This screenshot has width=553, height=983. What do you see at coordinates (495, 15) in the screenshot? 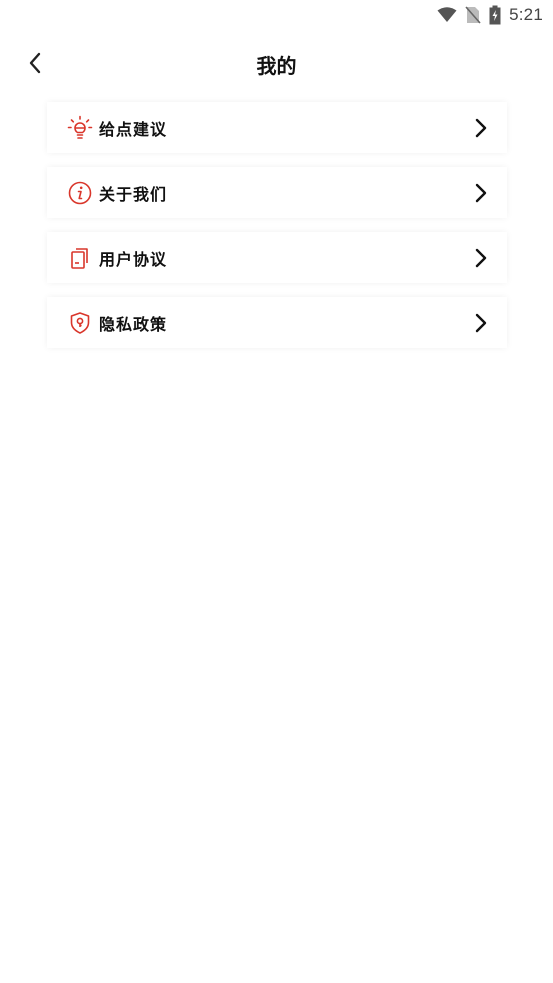
I see `battery-charging-icon` at bounding box center [495, 15].